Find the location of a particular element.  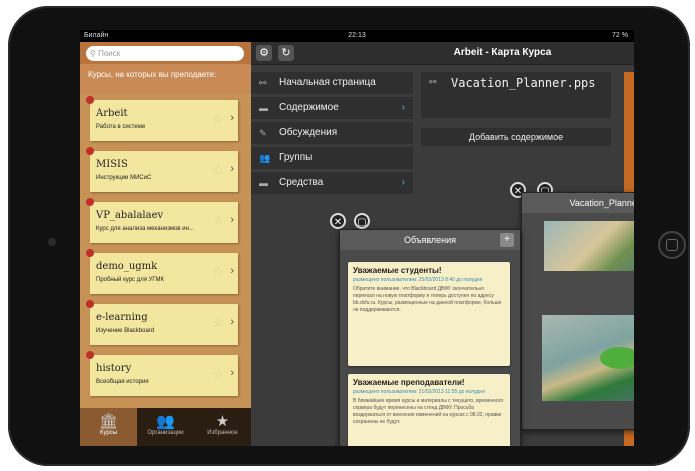

tab-courses: 🏛 Курсы is located at coordinates (108, 427).